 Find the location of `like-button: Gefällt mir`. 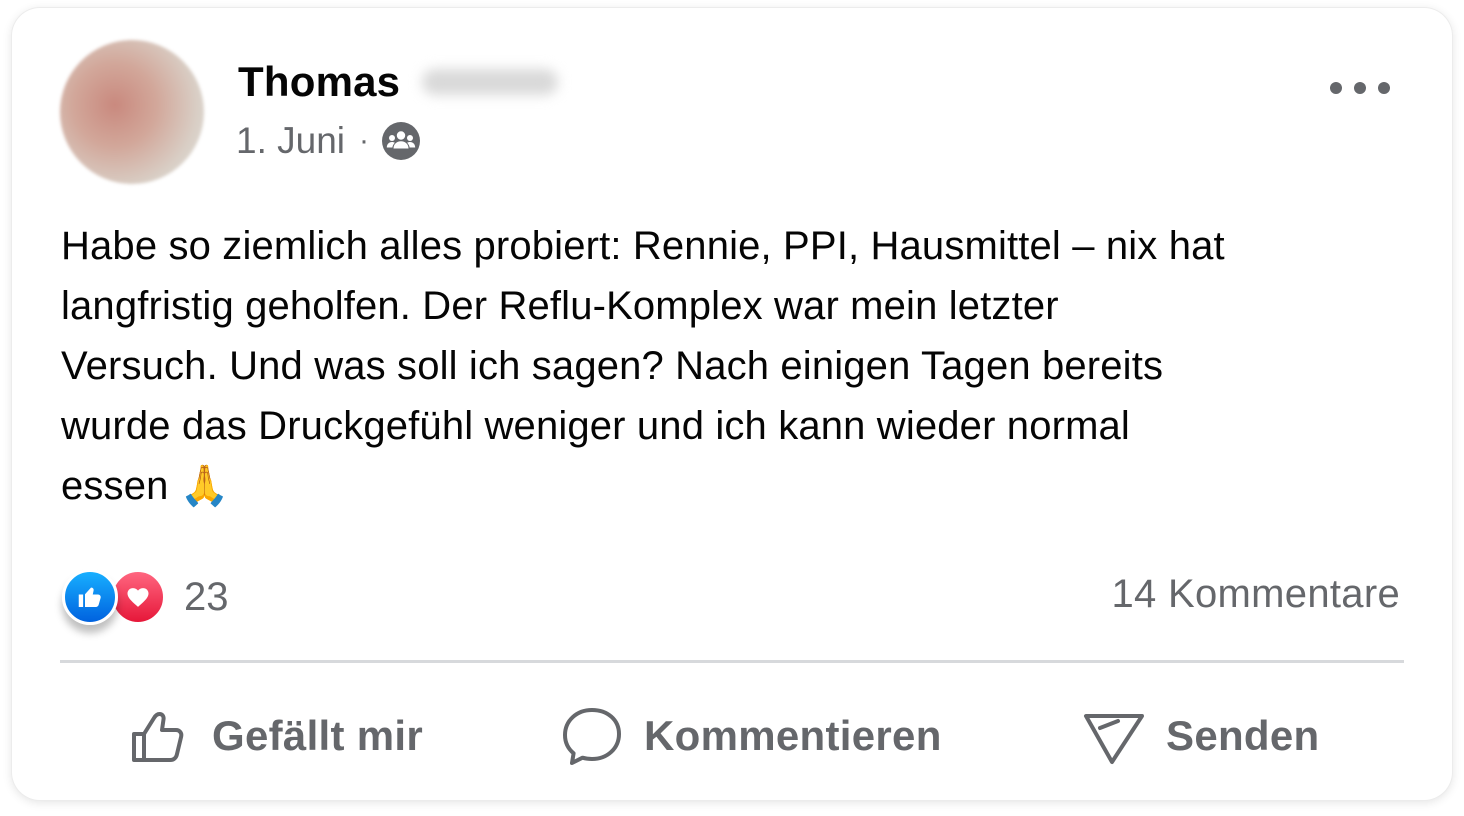

like-button: Gefällt mir is located at coordinates (275, 736).